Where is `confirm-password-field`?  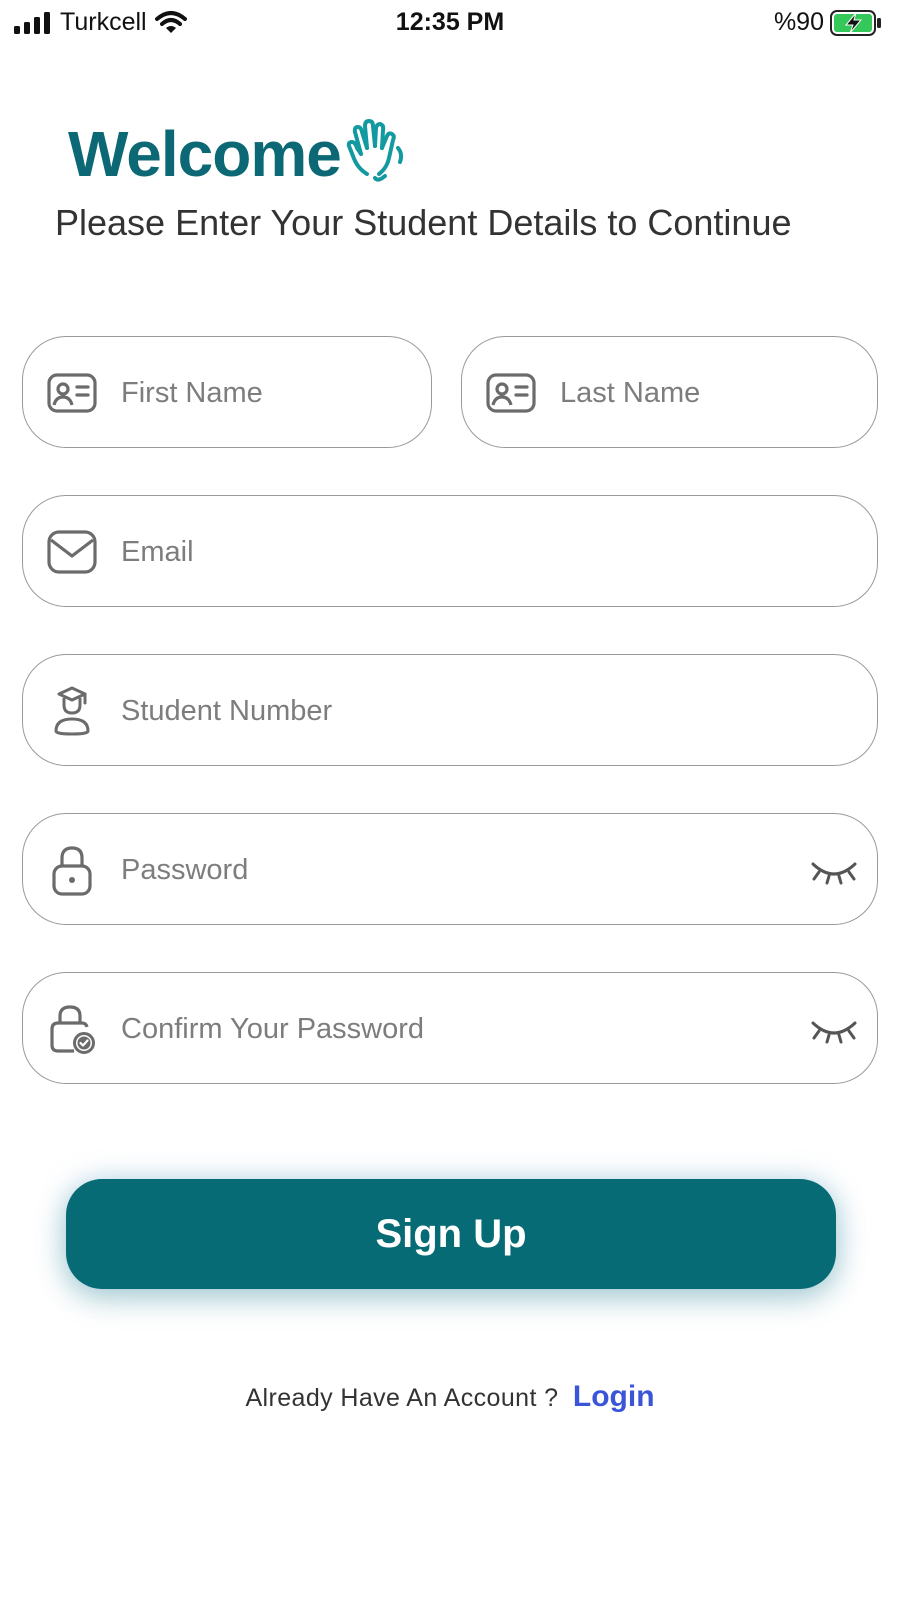
confirm-password-field is located at coordinates (450, 1028).